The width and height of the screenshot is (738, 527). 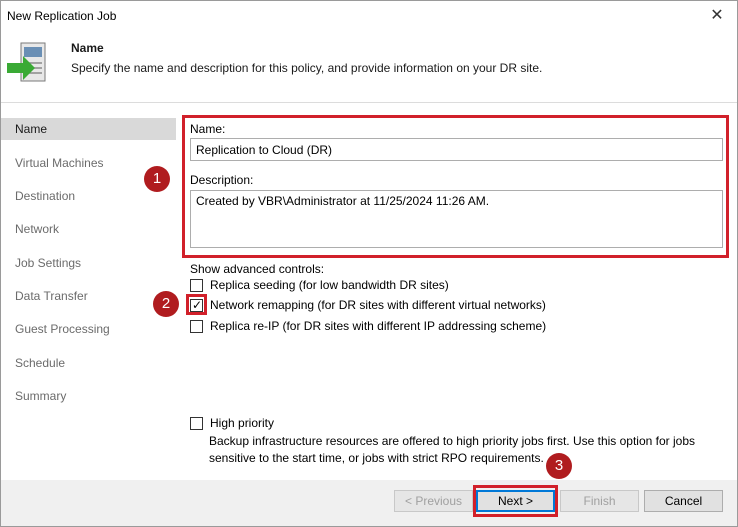 I want to click on name-input, so click(x=456, y=149).